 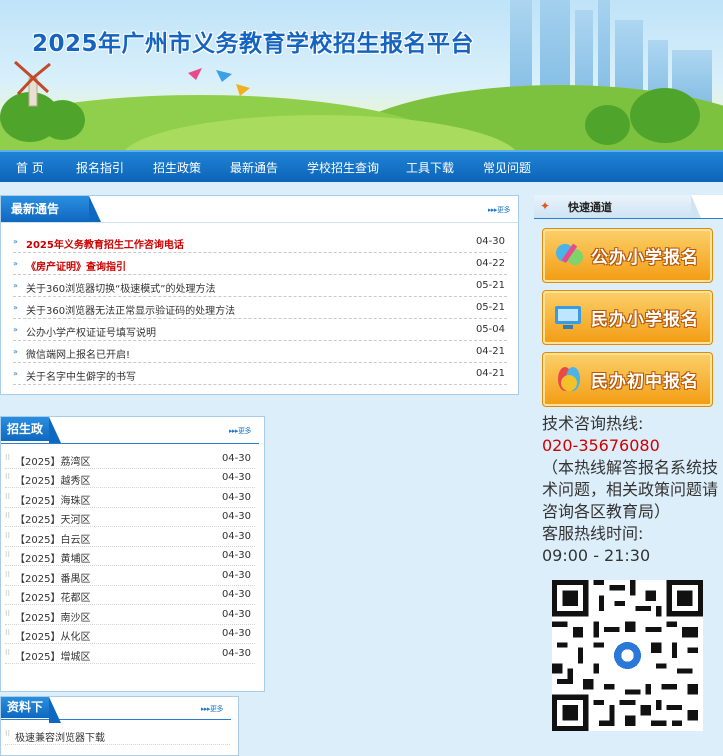 I want to click on news-item: » 《房产证明》查询指引 04-22, so click(x=260, y=264).